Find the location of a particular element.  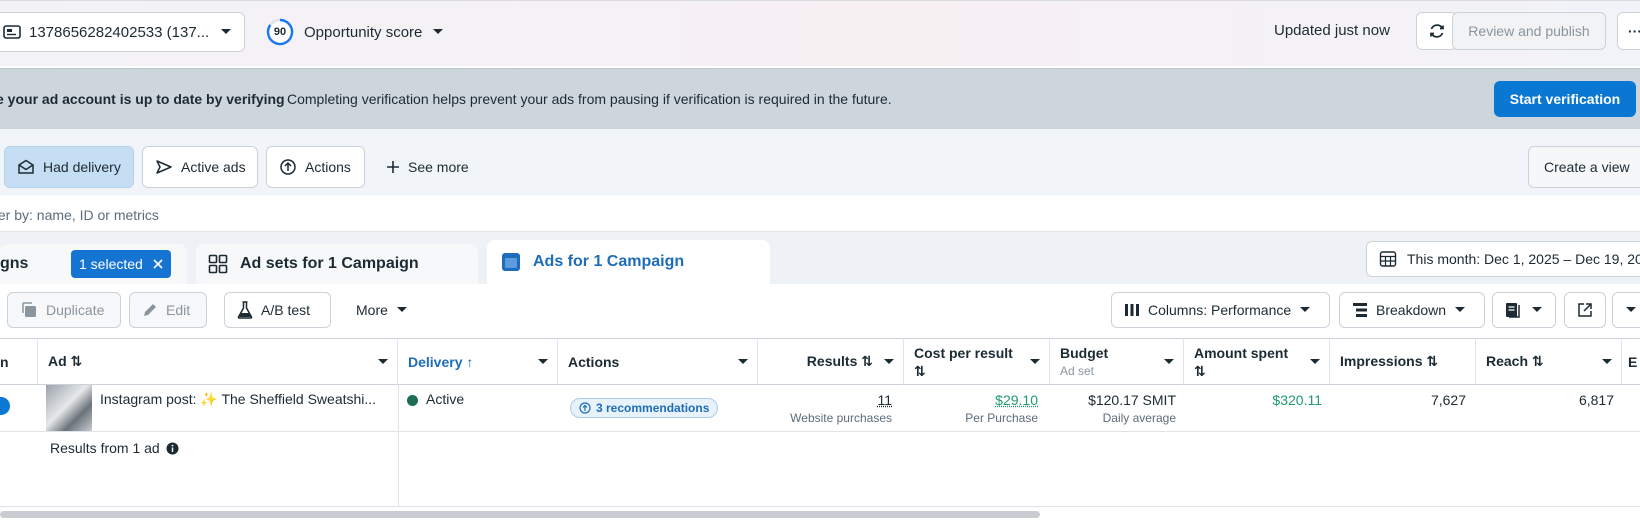

edit-label: Edit is located at coordinates (178, 310).